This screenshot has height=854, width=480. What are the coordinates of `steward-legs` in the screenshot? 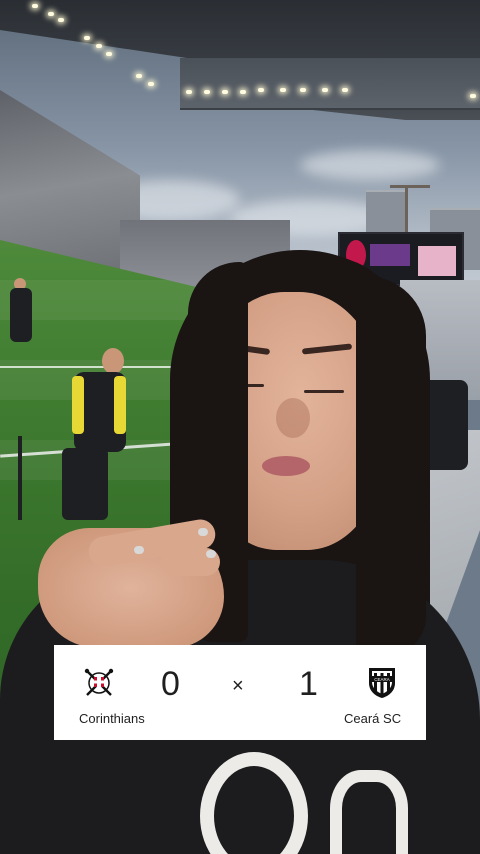 It's located at (85, 484).